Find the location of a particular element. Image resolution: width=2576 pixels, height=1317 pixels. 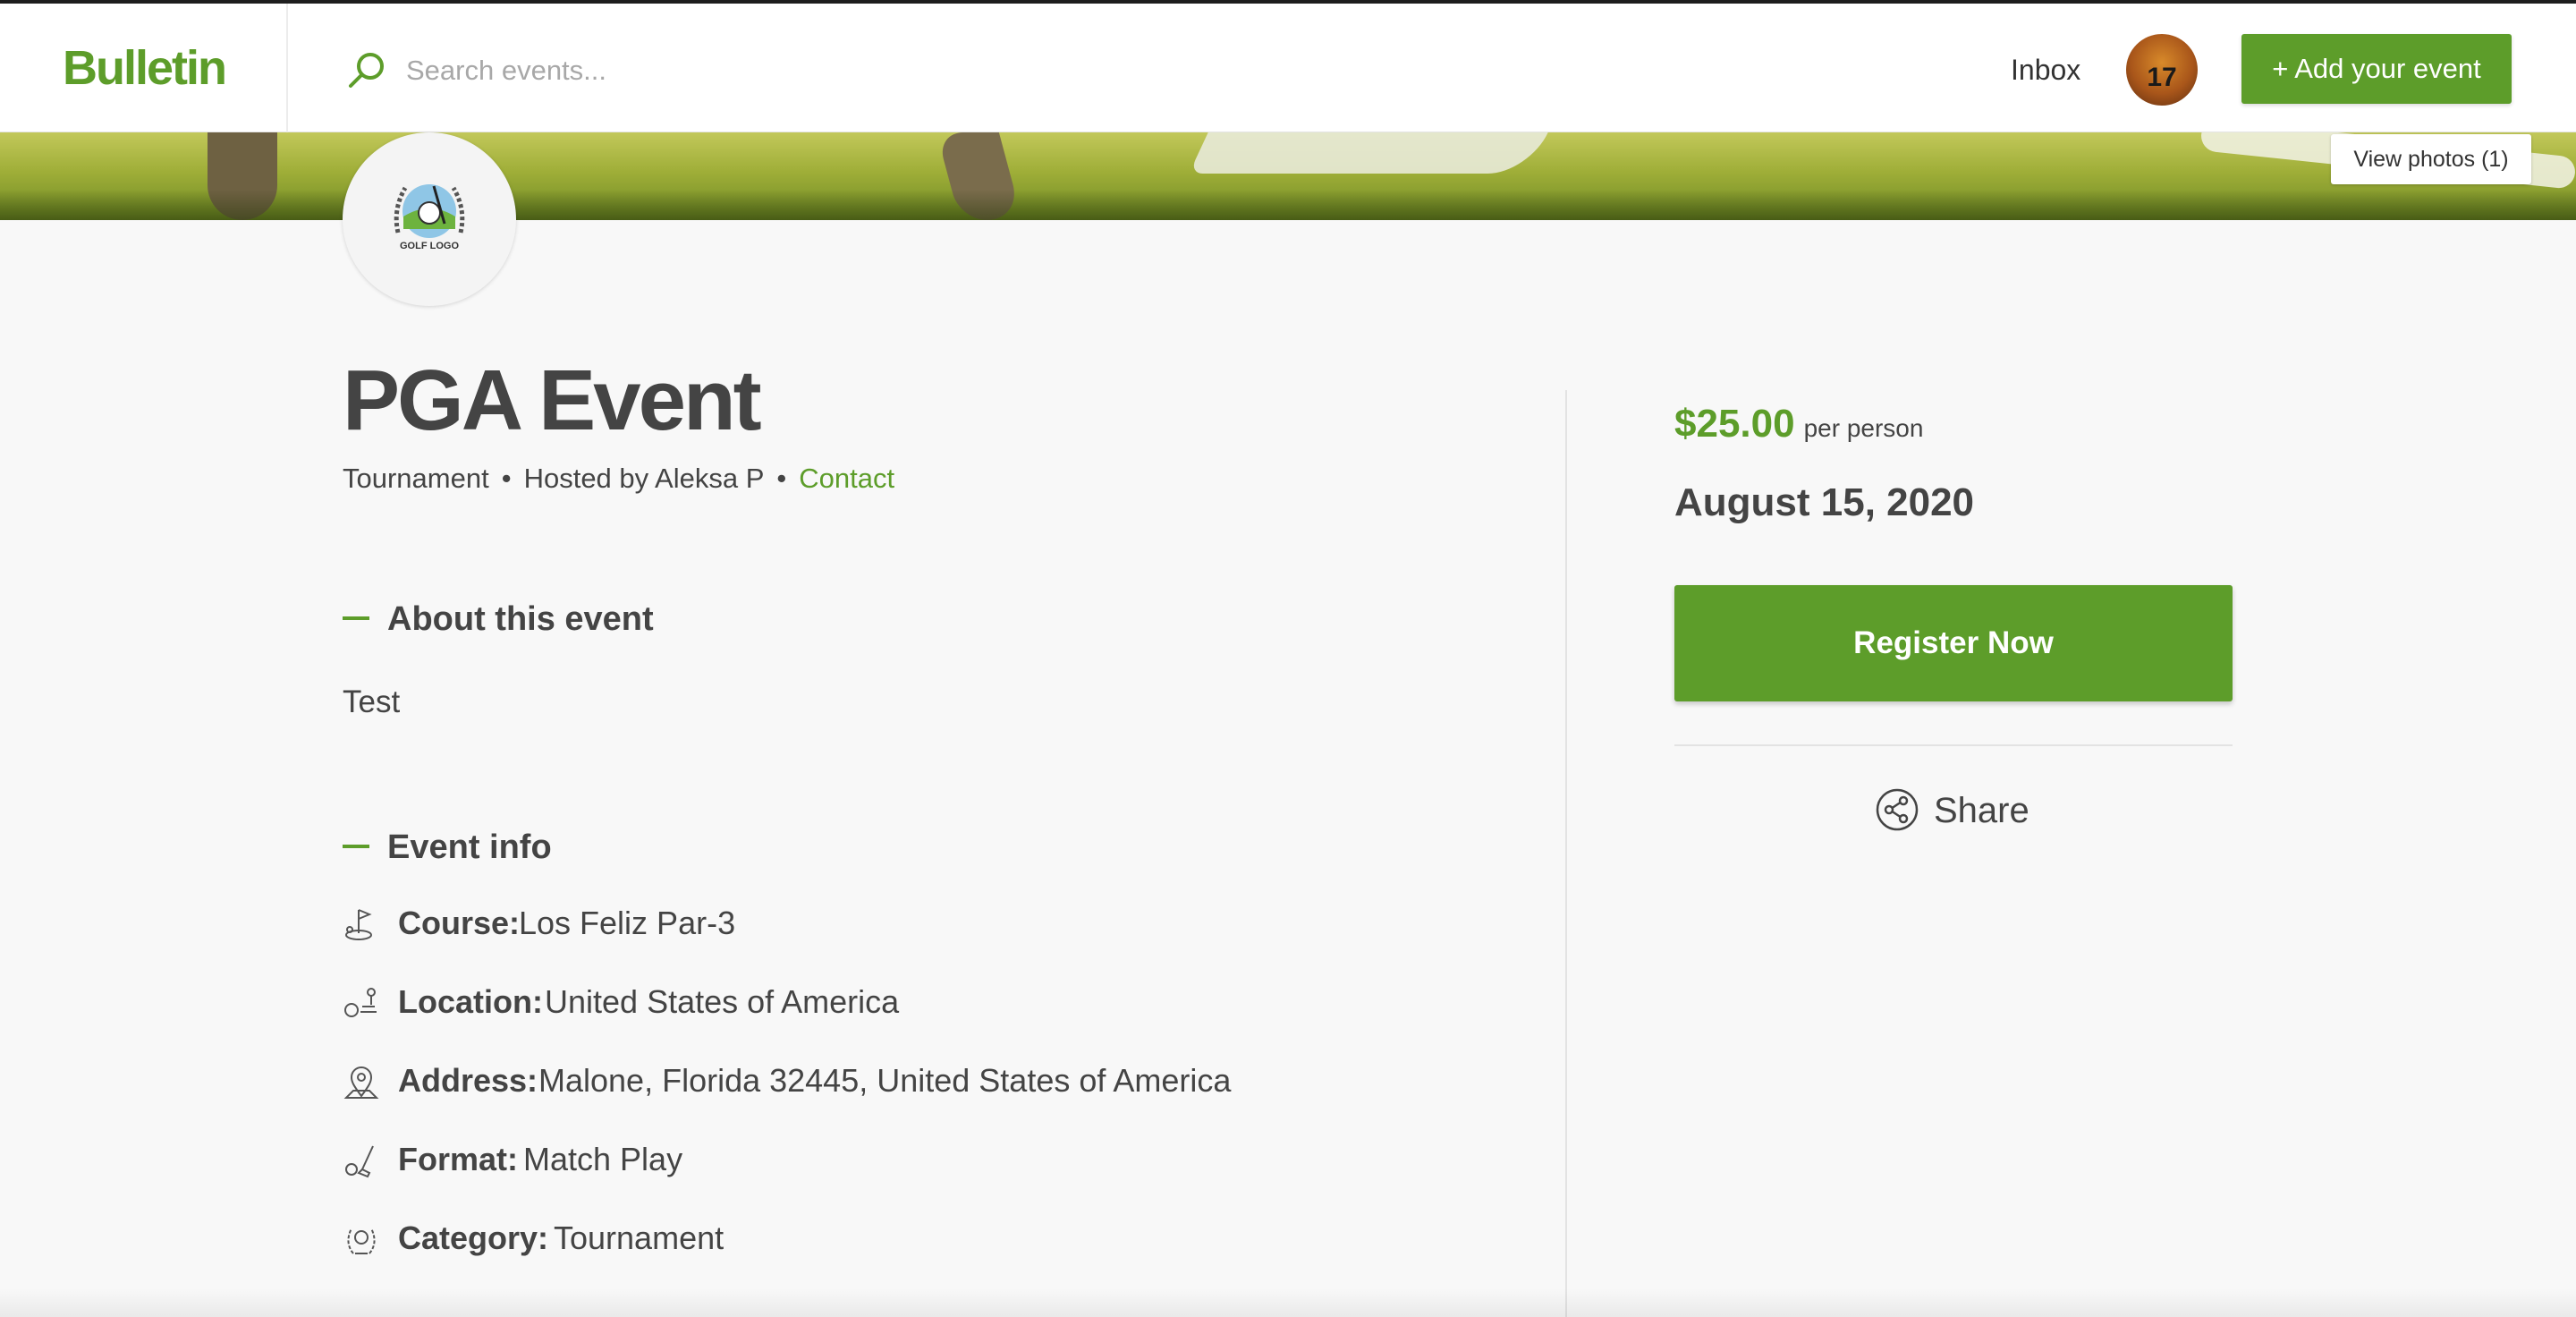

column-divider is located at coordinates (1566, 853).